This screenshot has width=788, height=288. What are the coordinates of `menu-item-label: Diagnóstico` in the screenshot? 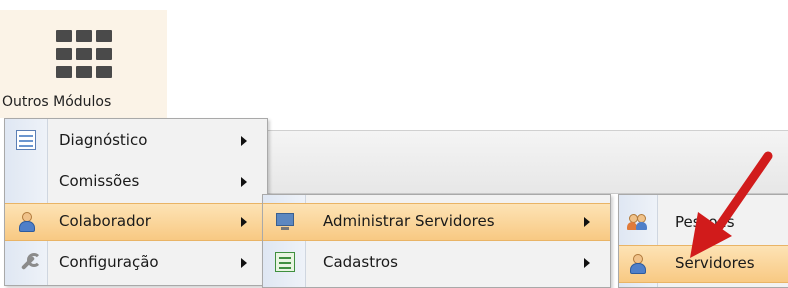 It's located at (103, 140).